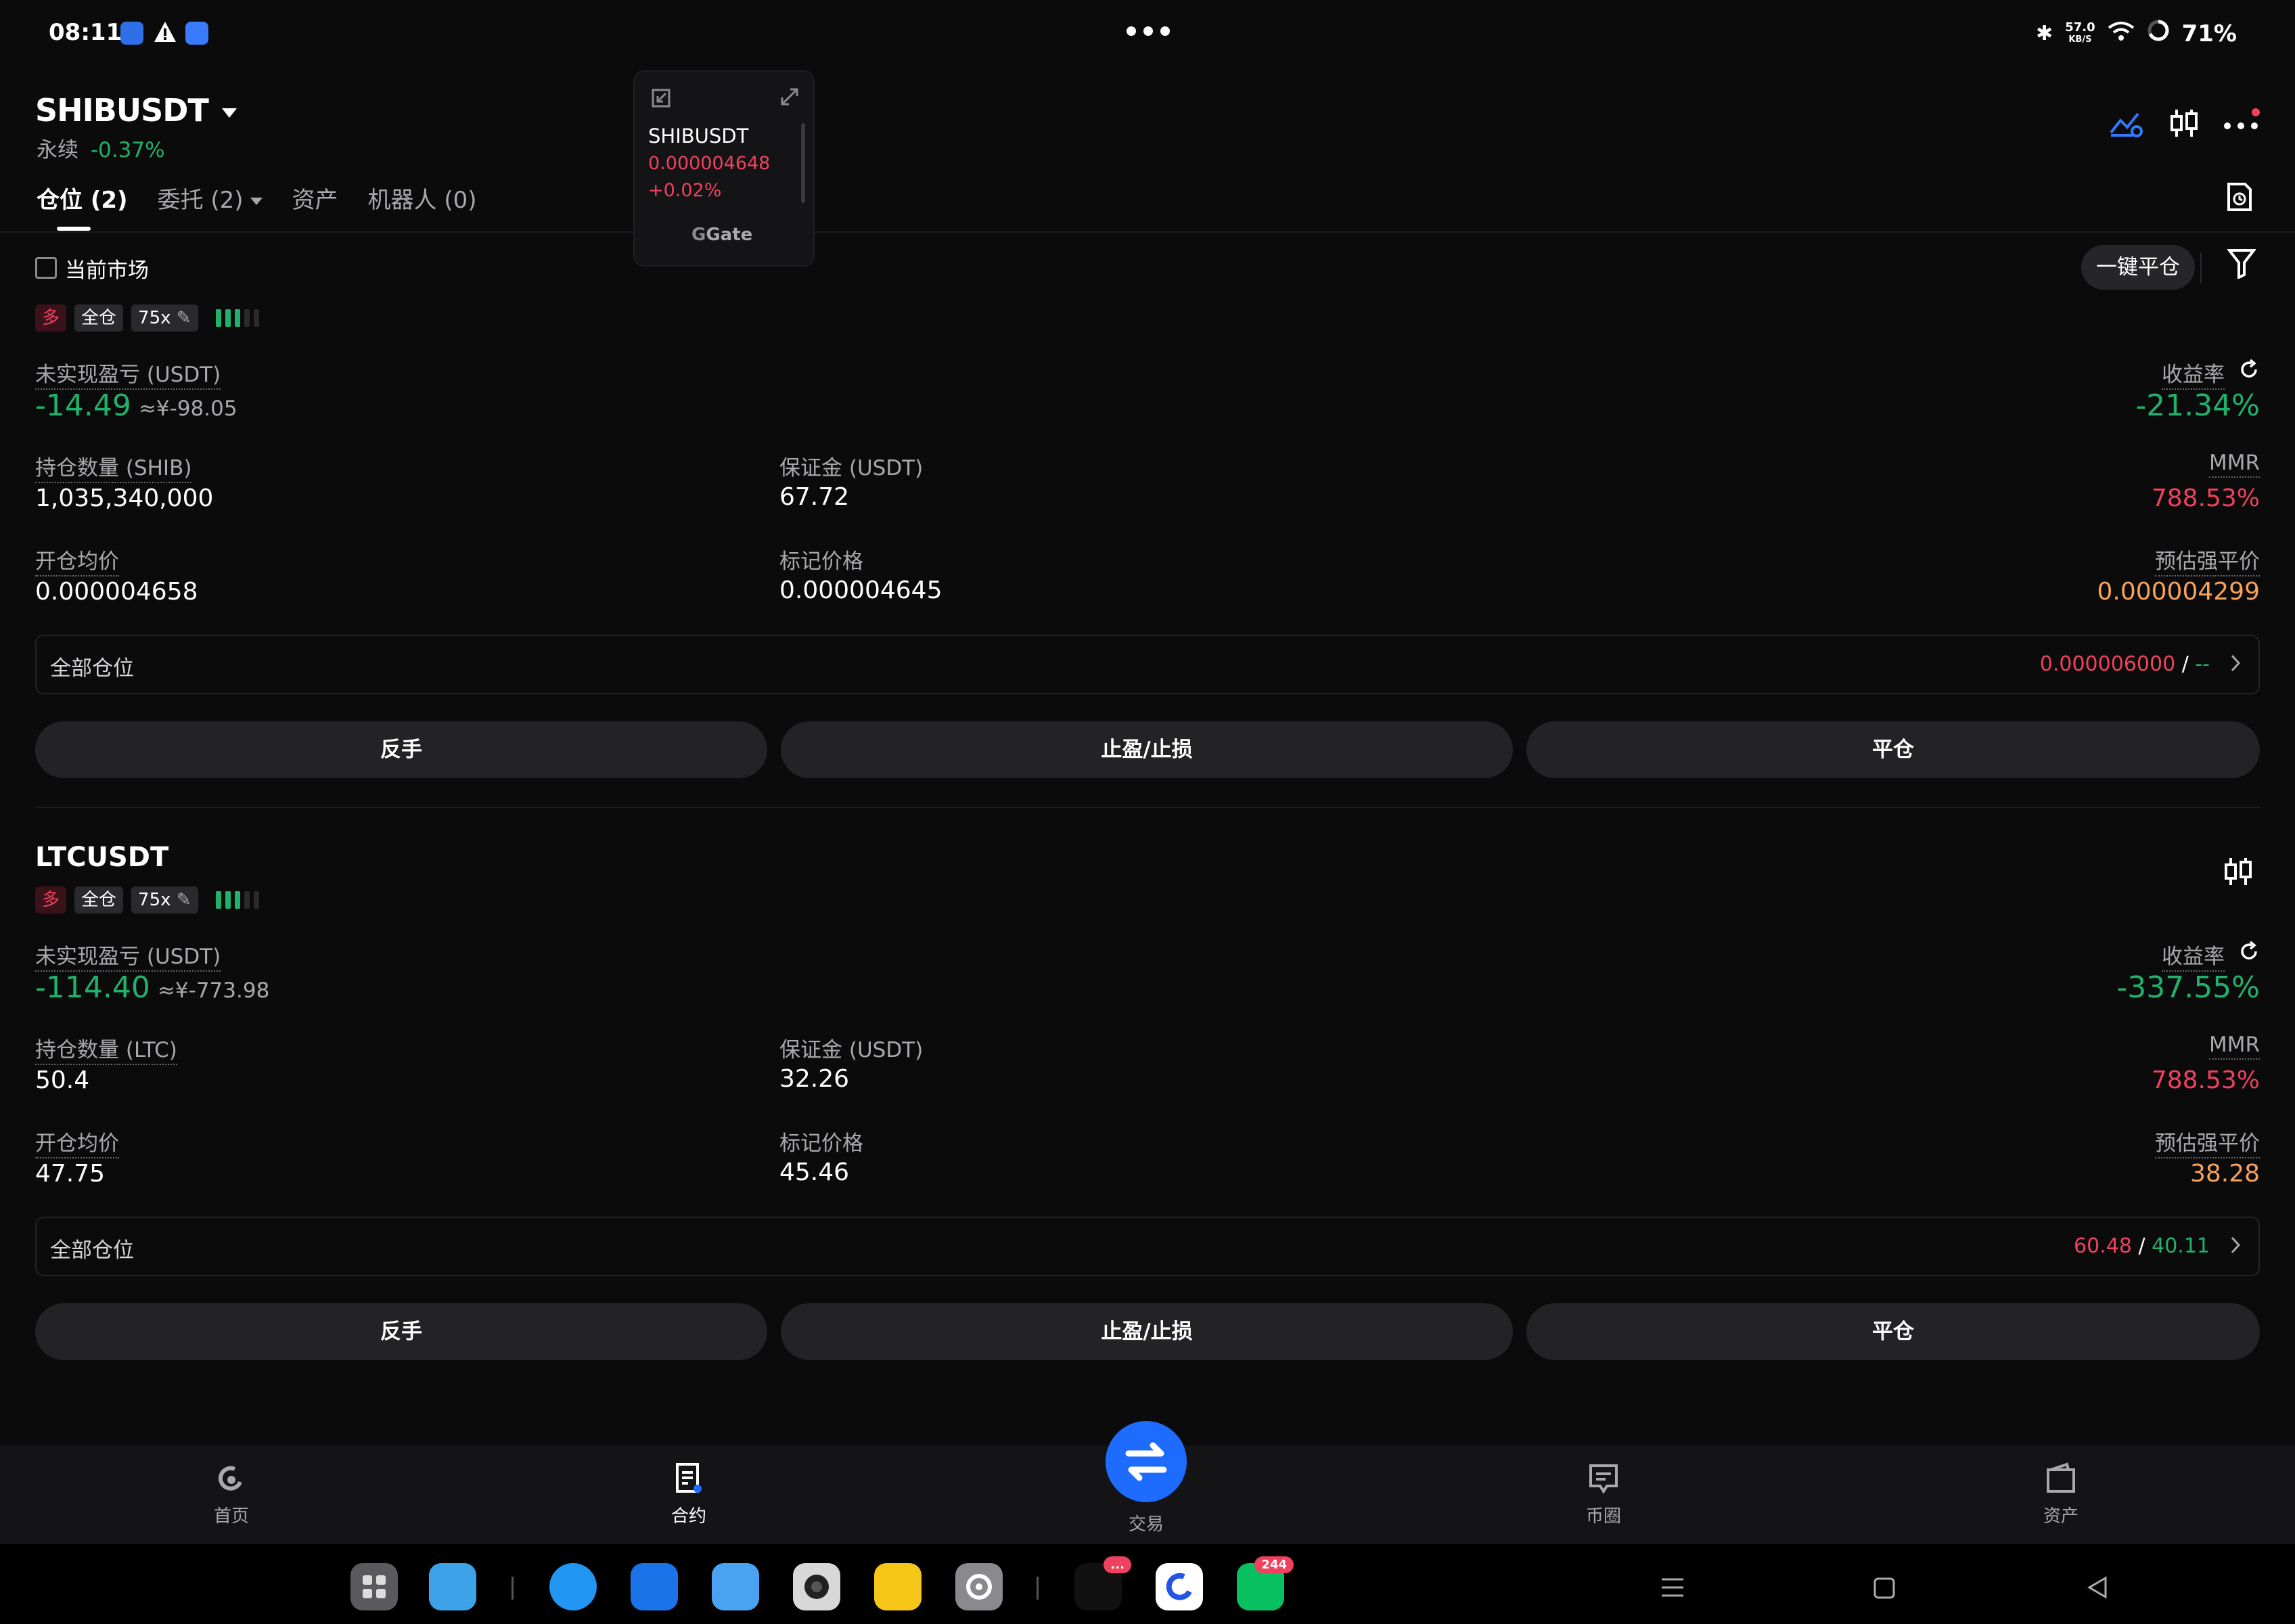 The image size is (2295, 1624). I want to click on all-position-tpsl-row: 全部仓位 0.000006000 / --, so click(1147, 664).